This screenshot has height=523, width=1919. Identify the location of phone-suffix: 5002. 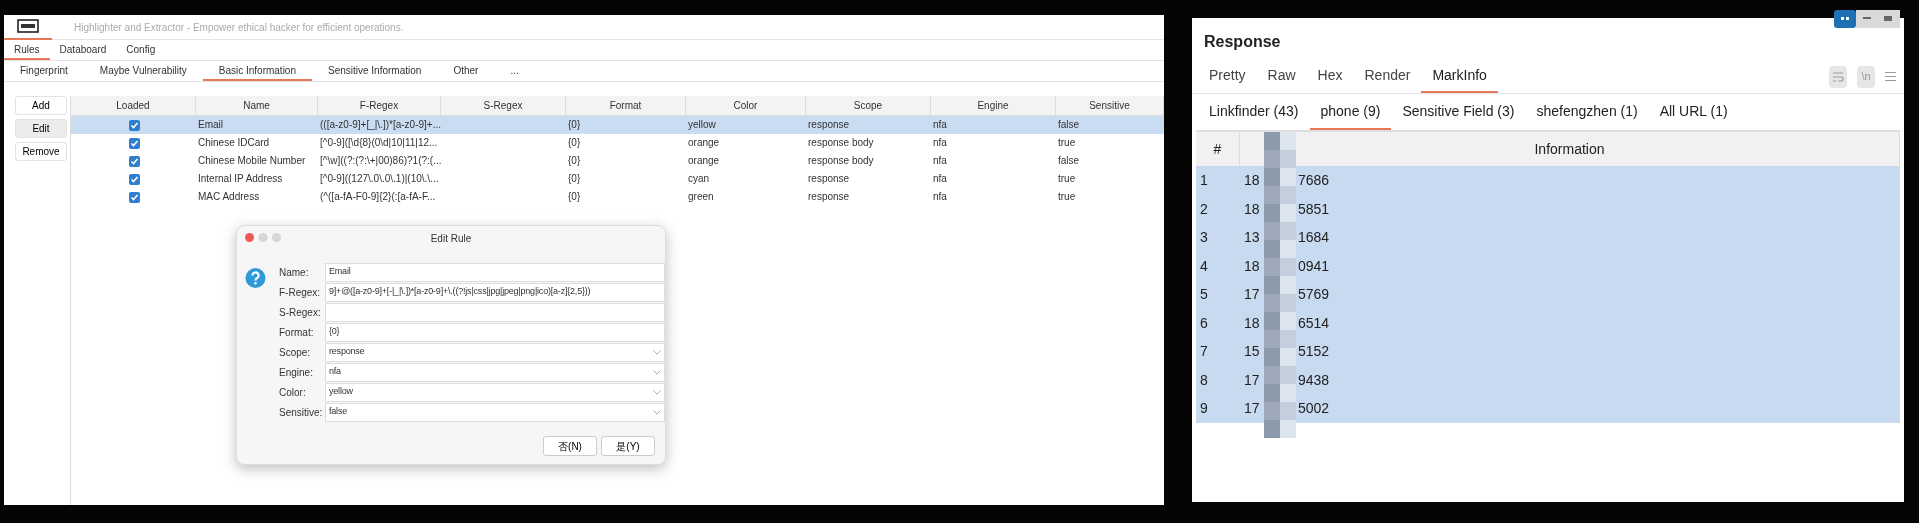
(1314, 408).